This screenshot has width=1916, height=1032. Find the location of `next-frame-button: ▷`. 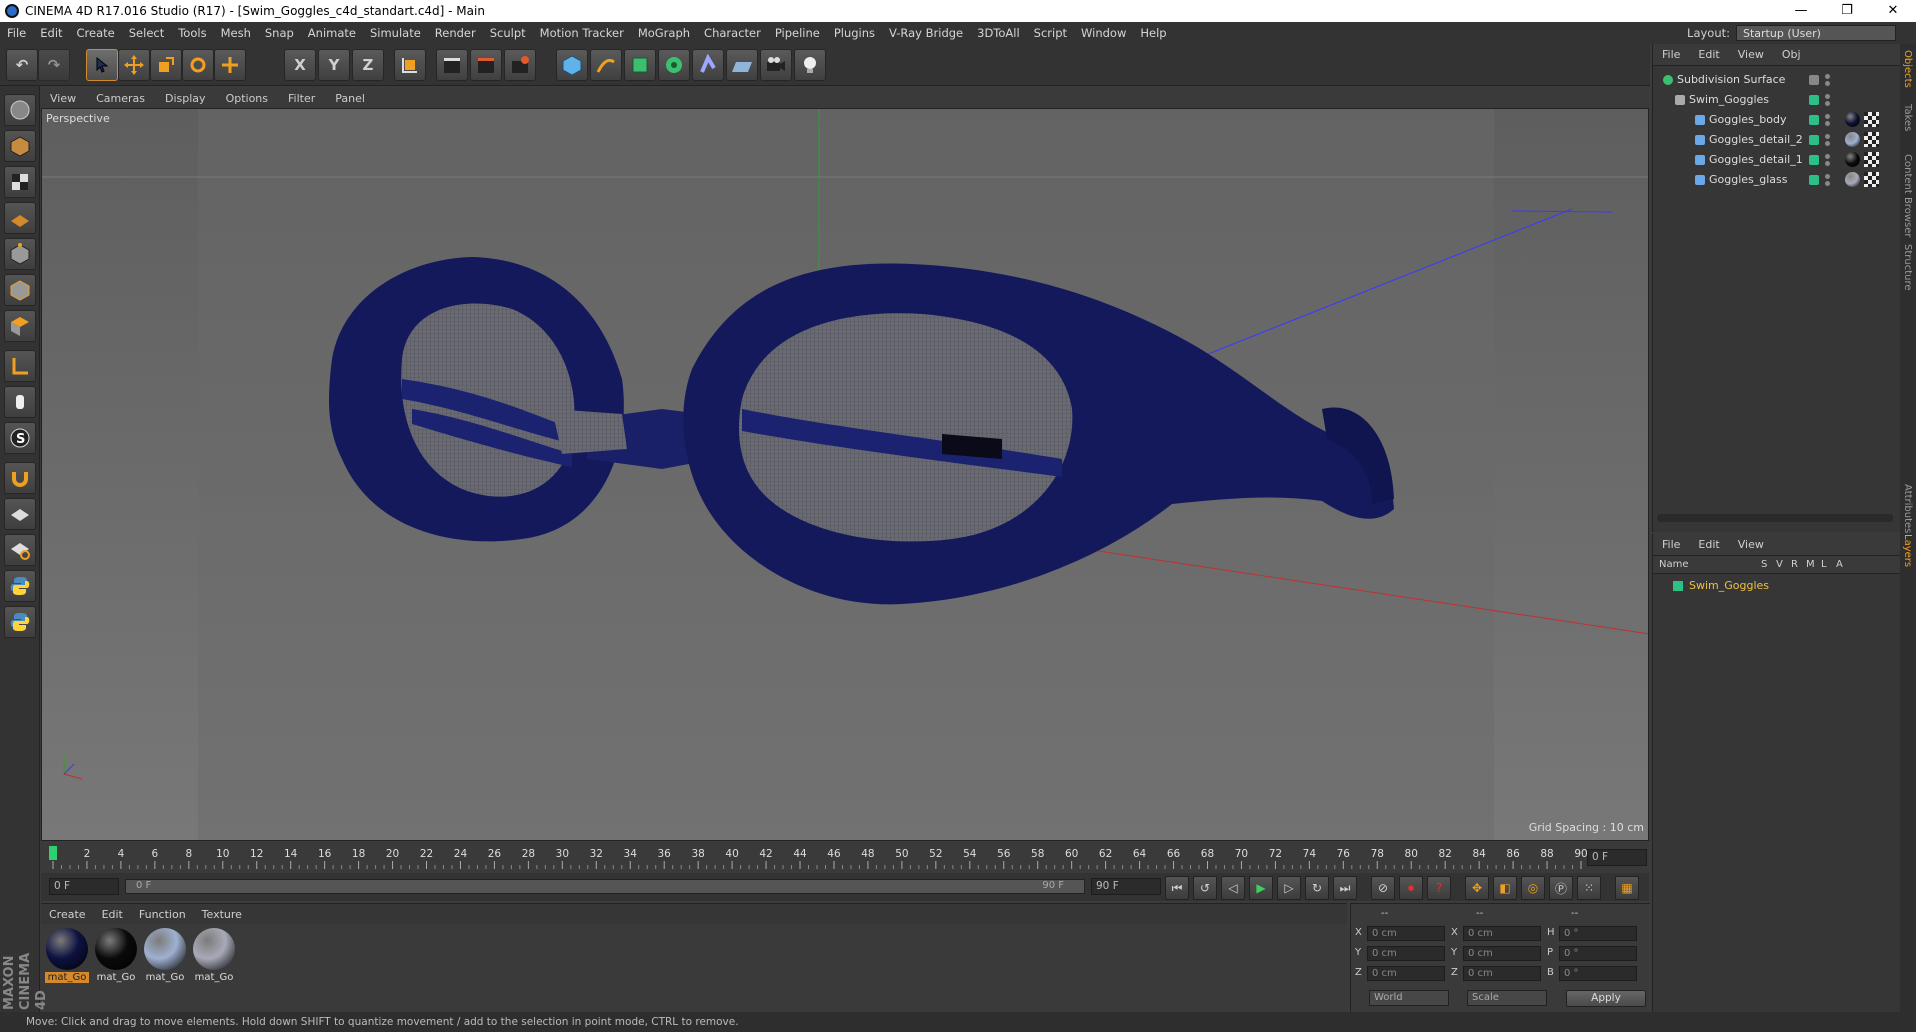

next-frame-button: ▷ is located at coordinates (1289, 888).